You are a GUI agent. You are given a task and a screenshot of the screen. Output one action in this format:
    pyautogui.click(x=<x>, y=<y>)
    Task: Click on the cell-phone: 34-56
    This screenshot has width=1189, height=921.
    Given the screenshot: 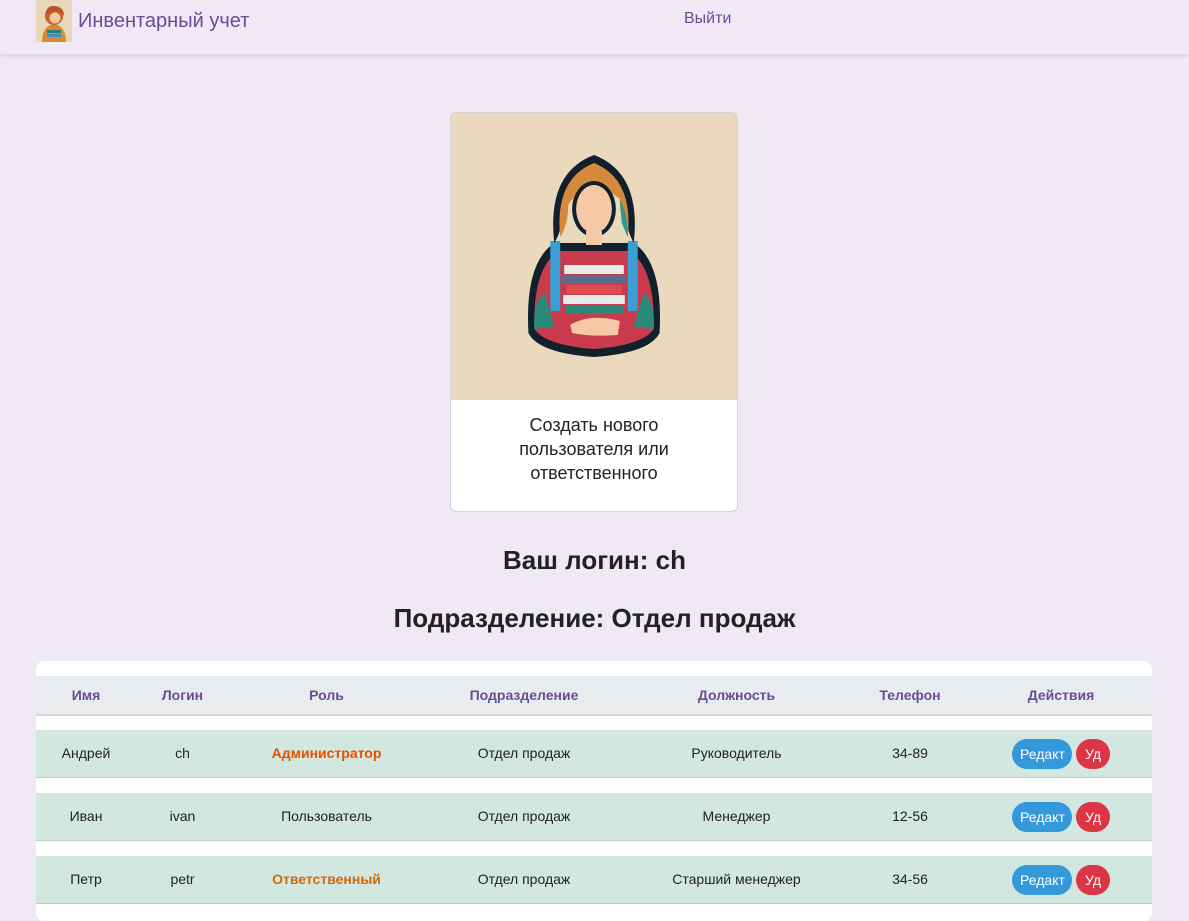 What is the action you would take?
    pyautogui.click(x=910, y=879)
    